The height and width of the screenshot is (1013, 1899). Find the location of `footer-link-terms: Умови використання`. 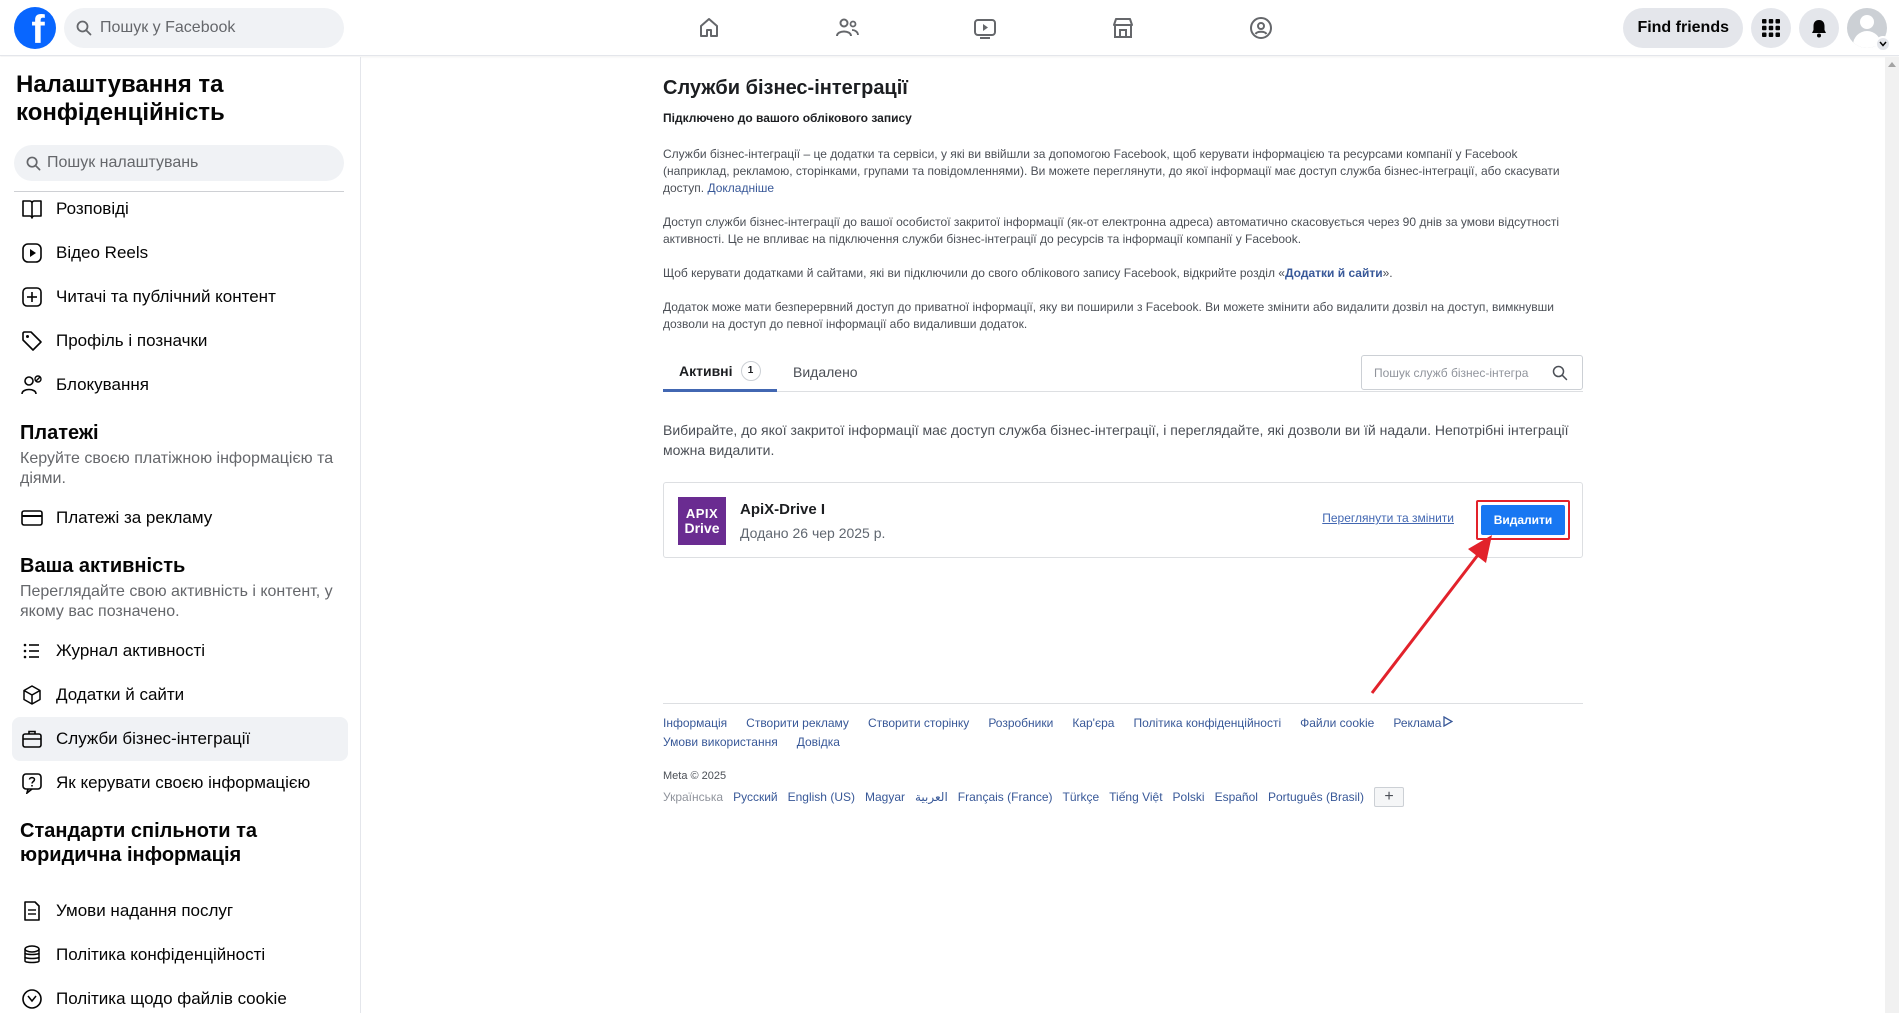

footer-link-terms: Умови використання is located at coordinates (720, 742).